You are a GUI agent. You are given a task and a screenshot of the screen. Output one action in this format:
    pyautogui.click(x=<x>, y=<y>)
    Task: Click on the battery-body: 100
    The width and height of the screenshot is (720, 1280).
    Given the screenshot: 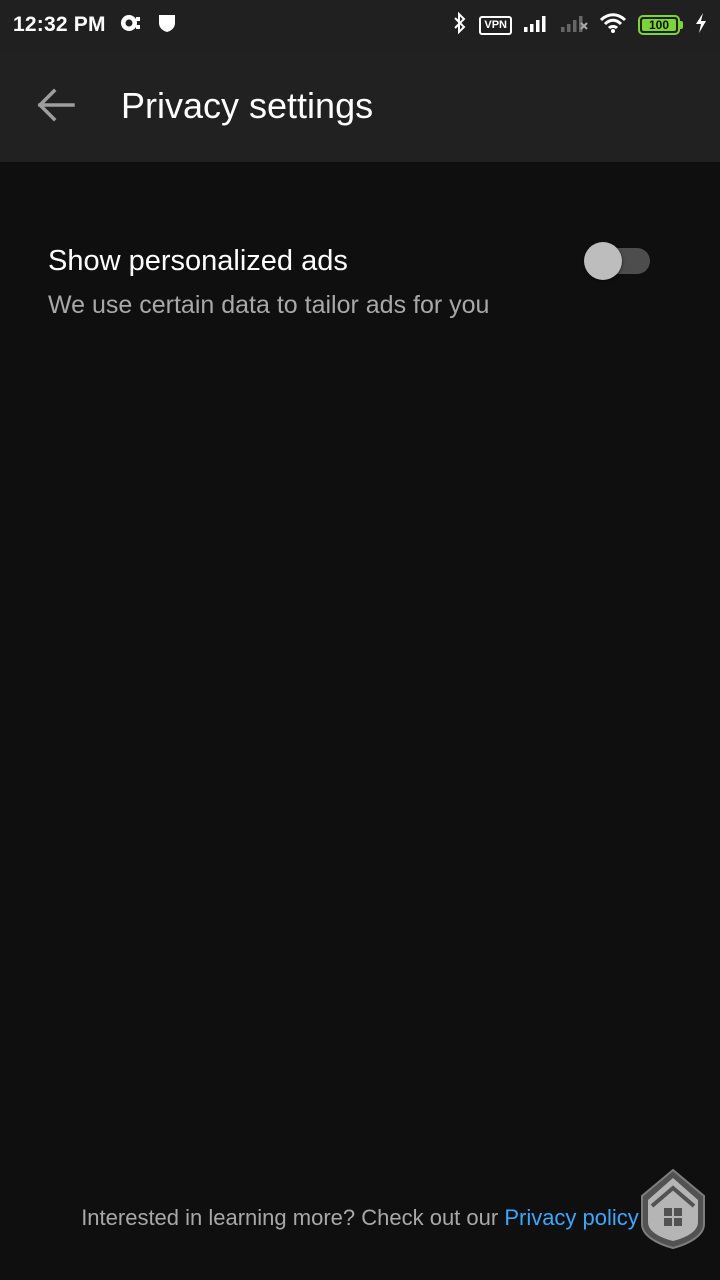 What is the action you would take?
    pyautogui.click(x=659, y=25)
    